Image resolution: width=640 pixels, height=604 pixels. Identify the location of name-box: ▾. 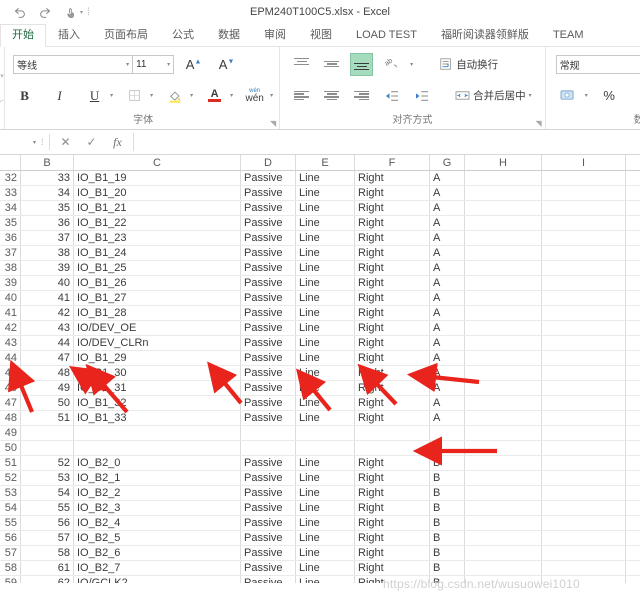
(20, 142).